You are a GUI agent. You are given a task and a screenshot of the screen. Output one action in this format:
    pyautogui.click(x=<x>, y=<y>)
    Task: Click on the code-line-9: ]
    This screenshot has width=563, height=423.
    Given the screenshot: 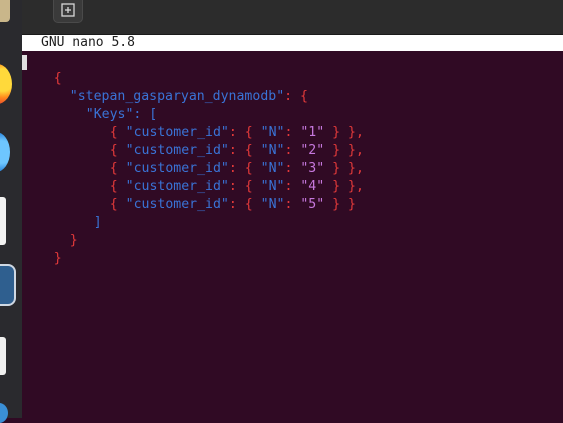 What is the action you would take?
    pyautogui.click(x=82, y=213)
    